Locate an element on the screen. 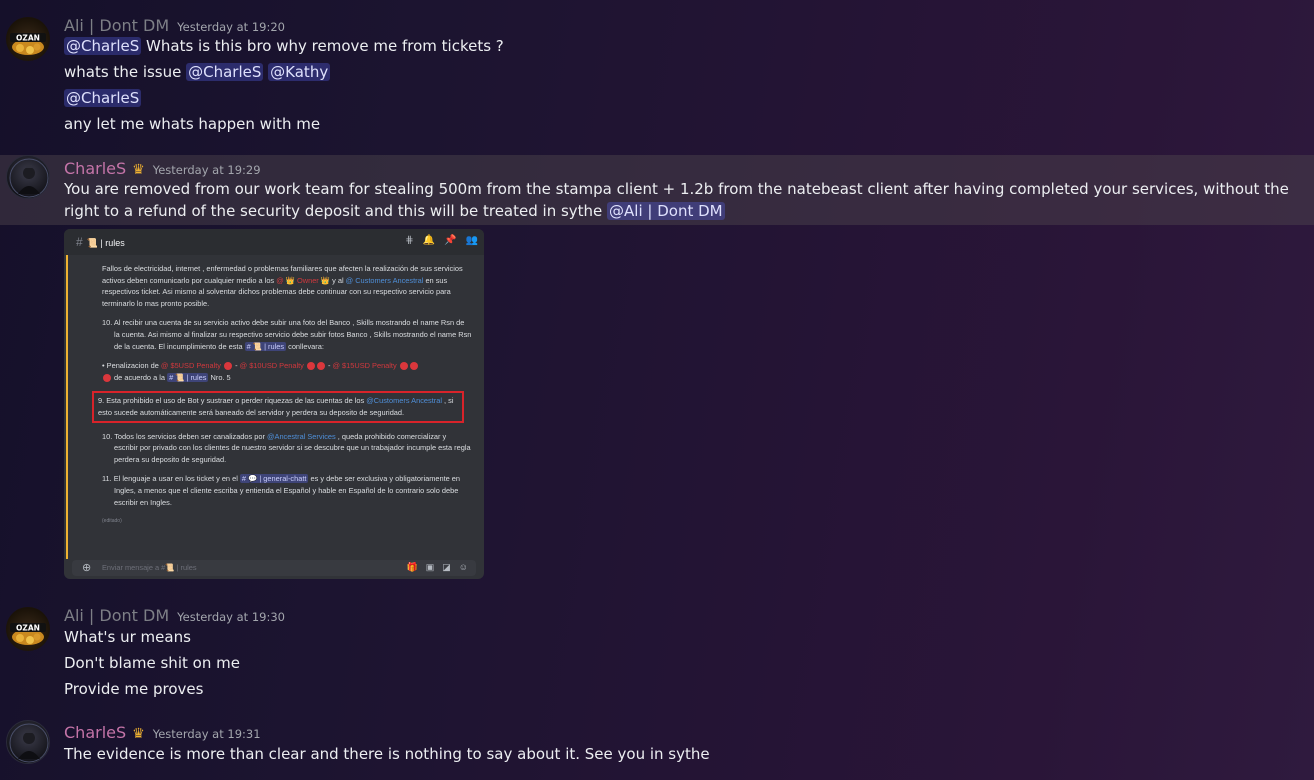 The height and width of the screenshot is (780, 1314). message-text: Don't blame shit on me is located at coordinates (152, 663).